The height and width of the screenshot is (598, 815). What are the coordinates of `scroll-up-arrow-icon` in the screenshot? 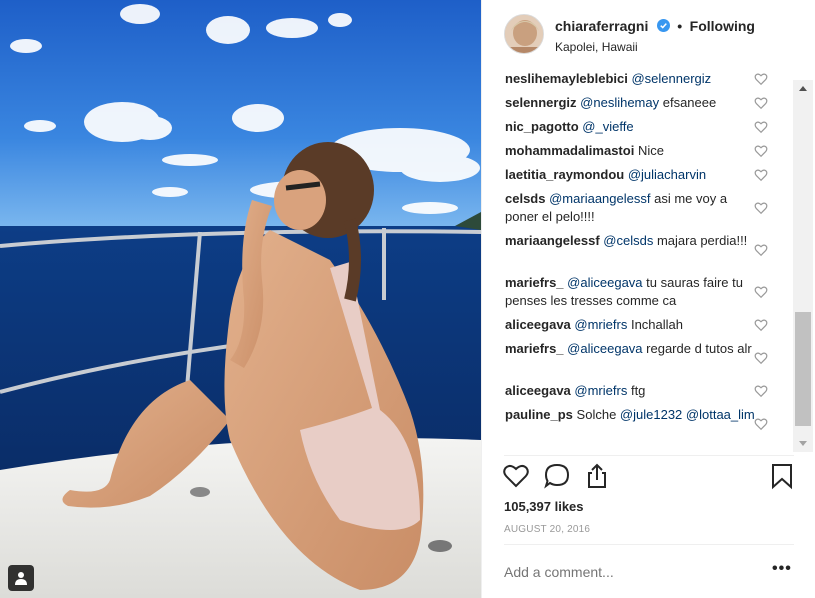 It's located at (803, 88).